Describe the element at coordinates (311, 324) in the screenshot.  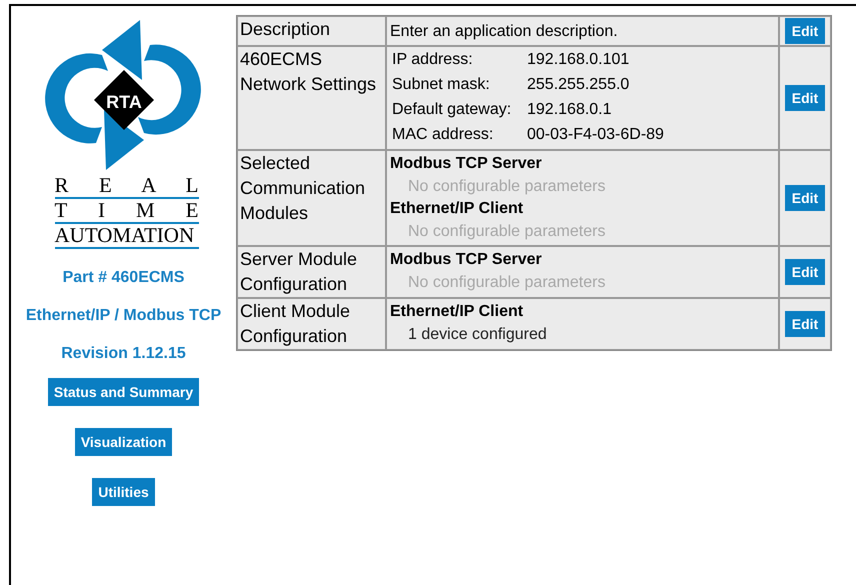
I see `row-label: Client Module Configuration` at that location.